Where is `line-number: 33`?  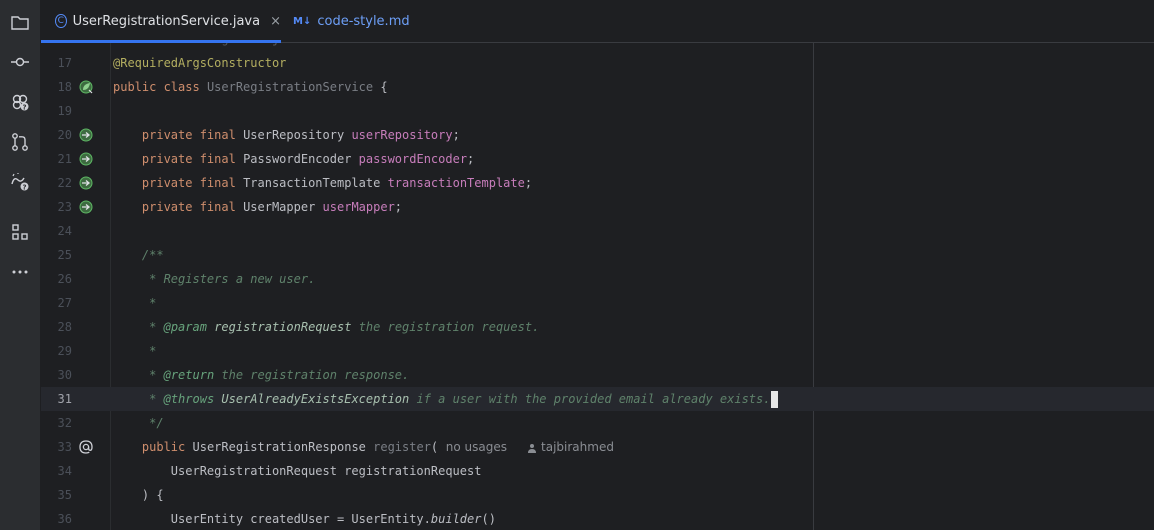
line-number: 33 is located at coordinates (64, 447).